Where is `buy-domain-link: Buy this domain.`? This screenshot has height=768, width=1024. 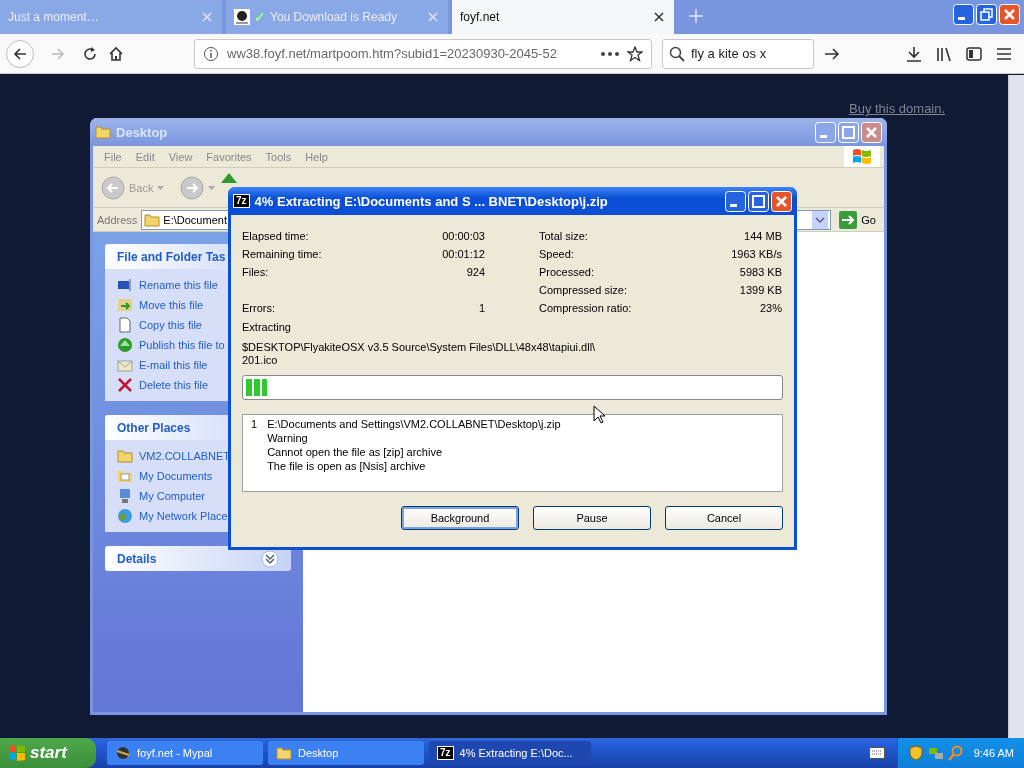 buy-domain-link: Buy this domain. is located at coordinates (897, 108).